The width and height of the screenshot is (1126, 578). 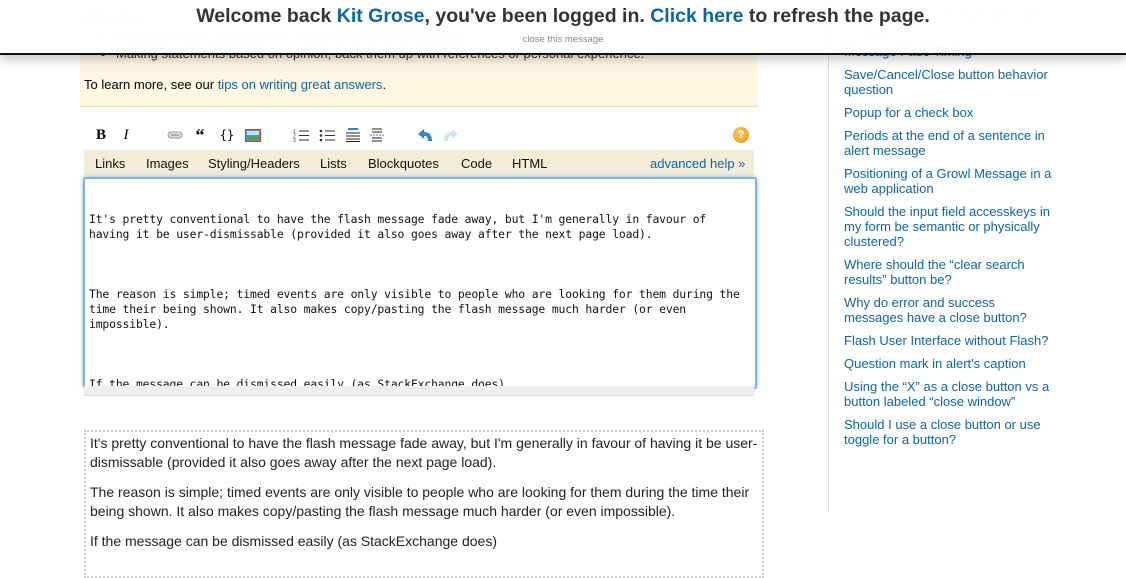 I want to click on code-button: {}, so click(x=227, y=135).